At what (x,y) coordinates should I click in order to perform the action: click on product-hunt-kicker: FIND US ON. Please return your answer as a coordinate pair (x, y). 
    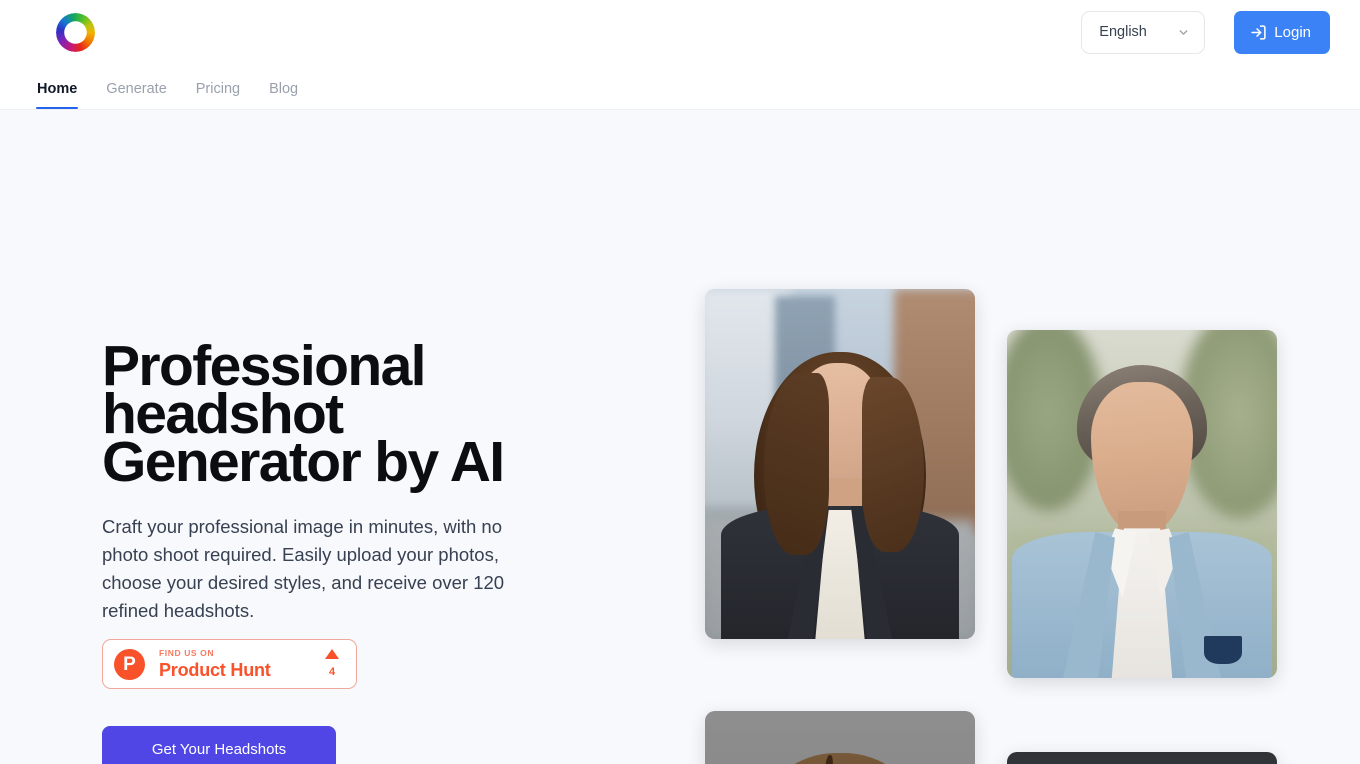
    Looking at the image, I should click on (187, 653).